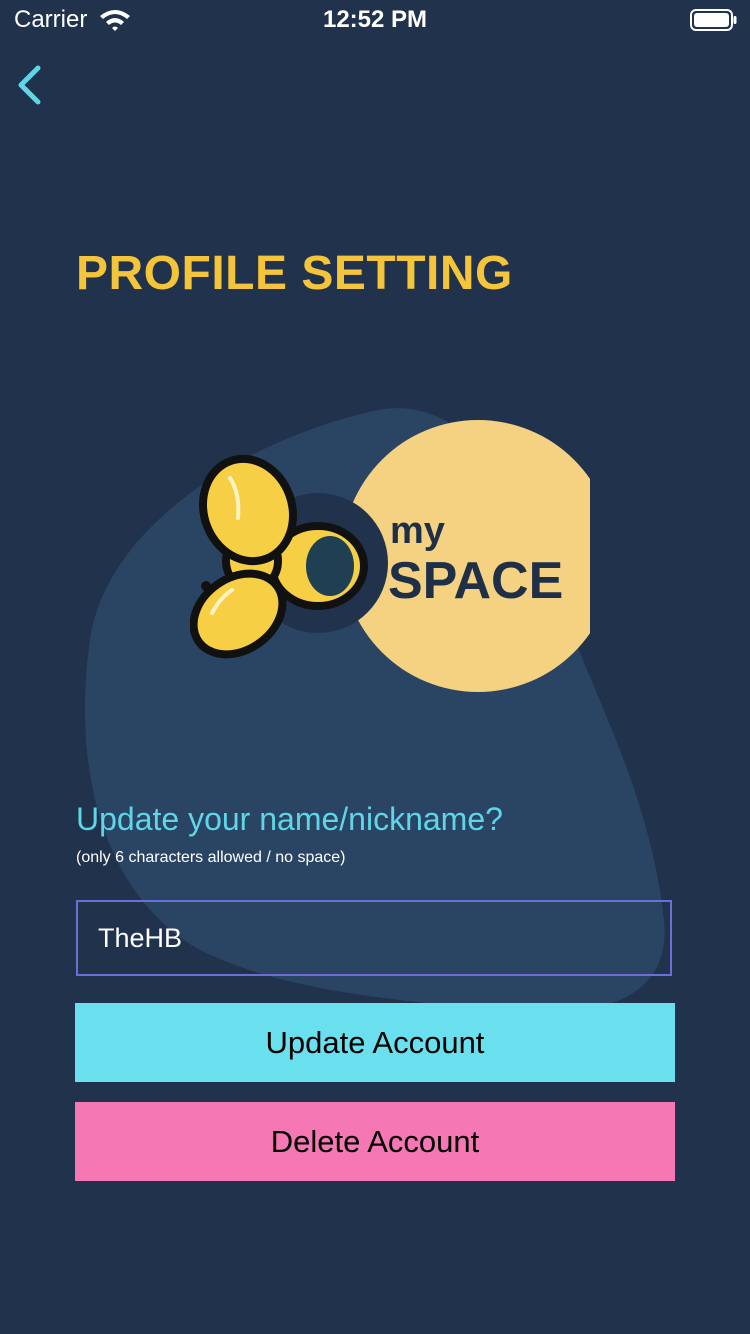 This screenshot has width=750, height=1334. I want to click on myspace-logo: my SPACE, so click(390, 556).